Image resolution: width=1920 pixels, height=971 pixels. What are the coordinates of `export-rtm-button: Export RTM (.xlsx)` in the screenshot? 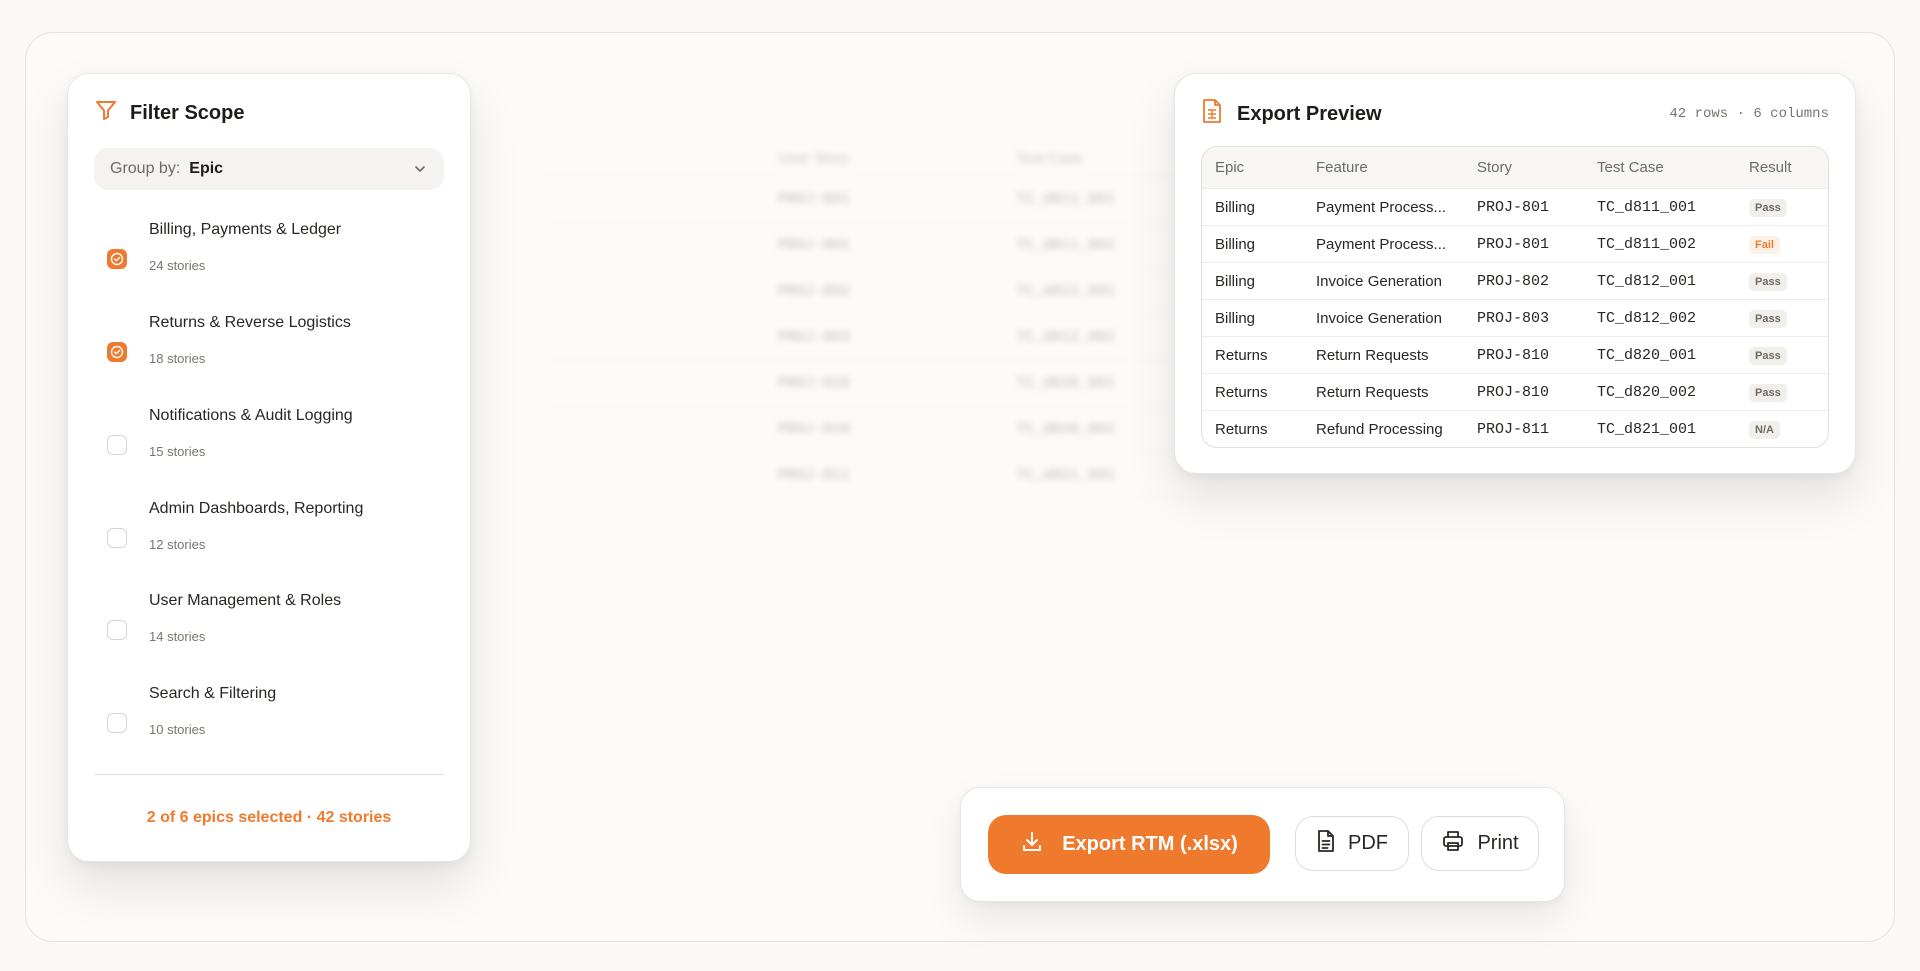 It's located at (1129, 844).